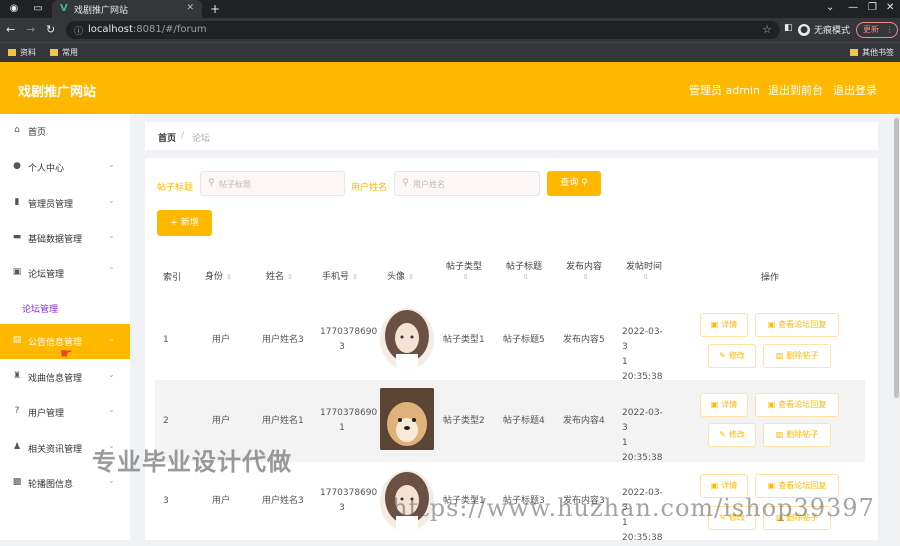 This screenshot has height=546, width=900. Describe the element at coordinates (464, 421) in the screenshot. I see `cell-type: 帖子类型2` at that location.